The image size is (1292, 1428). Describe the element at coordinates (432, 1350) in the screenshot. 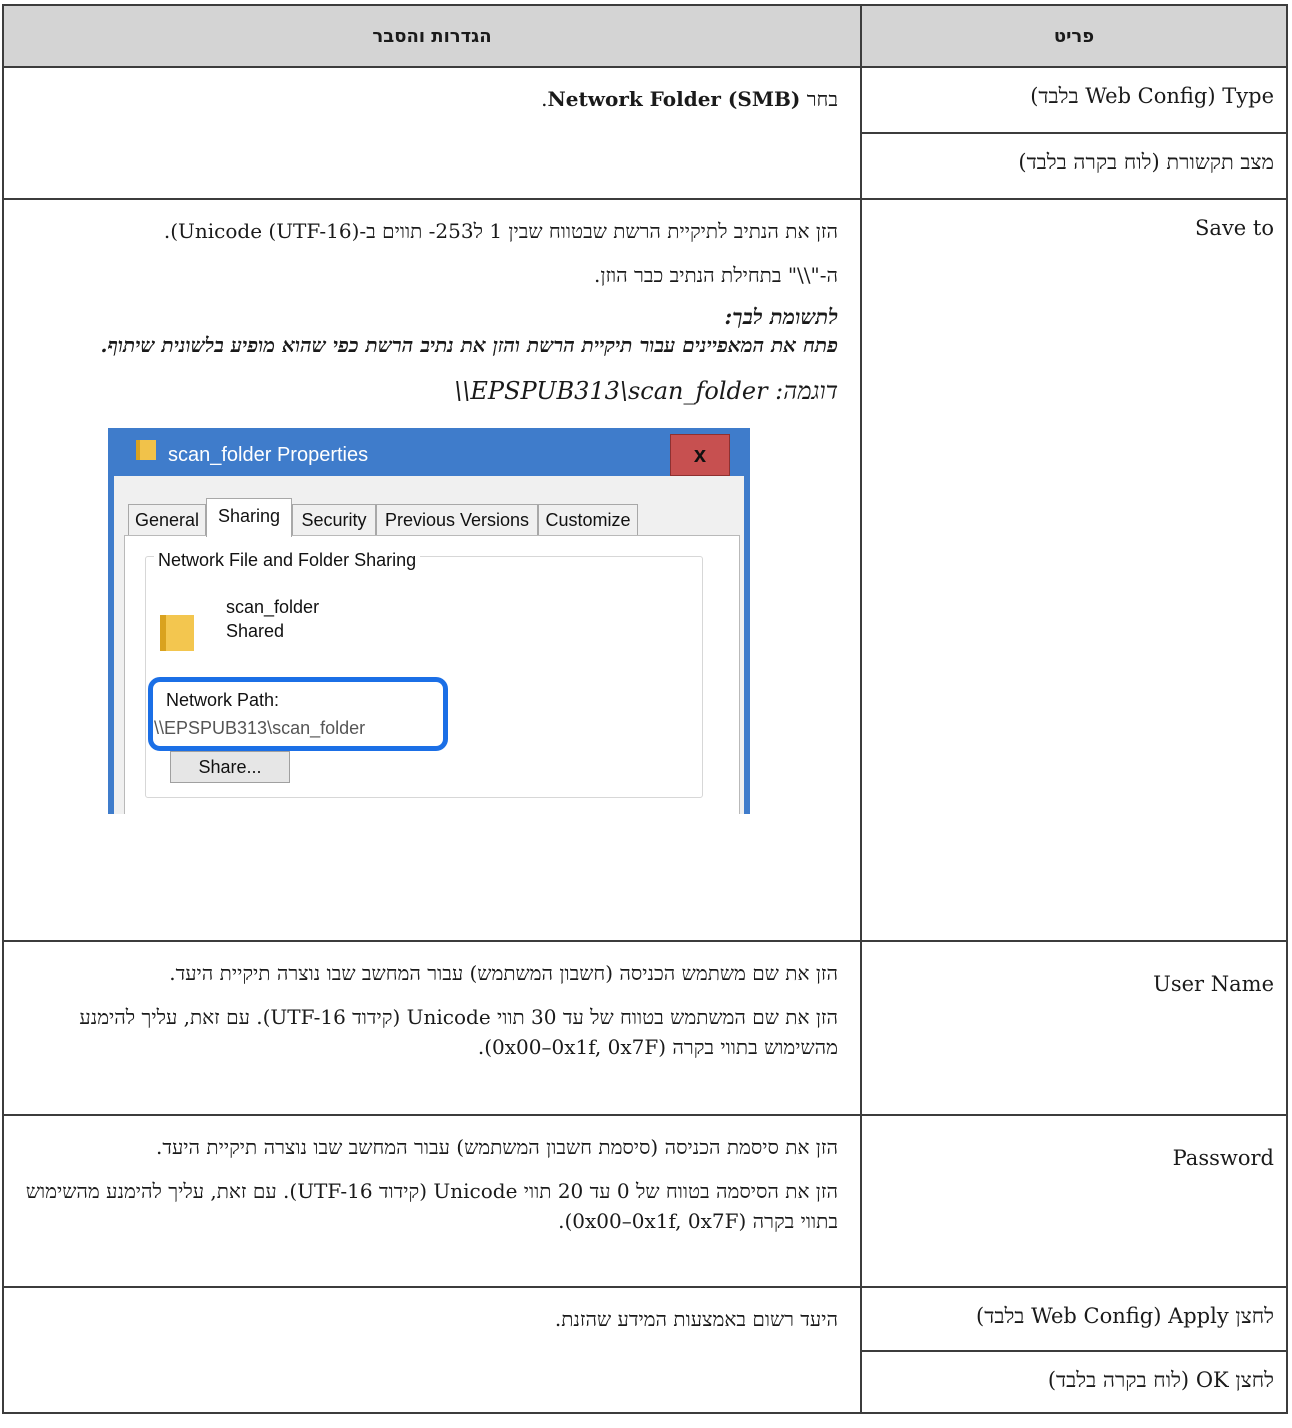

I see `desc-cell-apply: היעד רשום באמצעות המידע שהזנת.` at that location.